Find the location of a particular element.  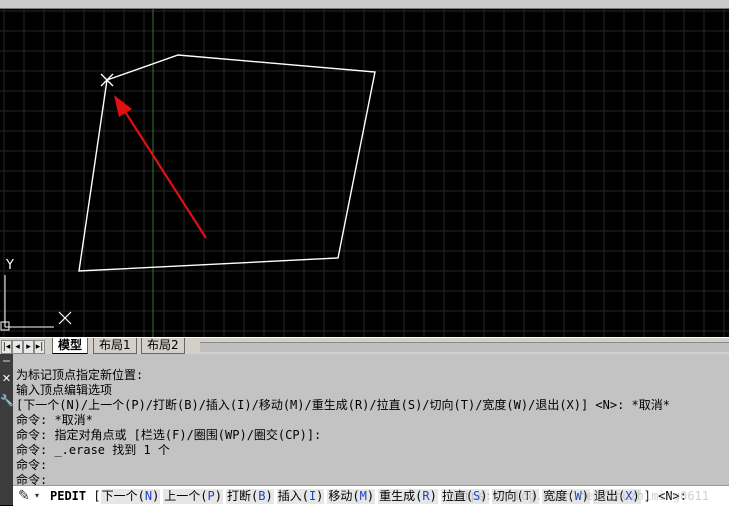

option-n: 下一个(N) is located at coordinates (130, 496).